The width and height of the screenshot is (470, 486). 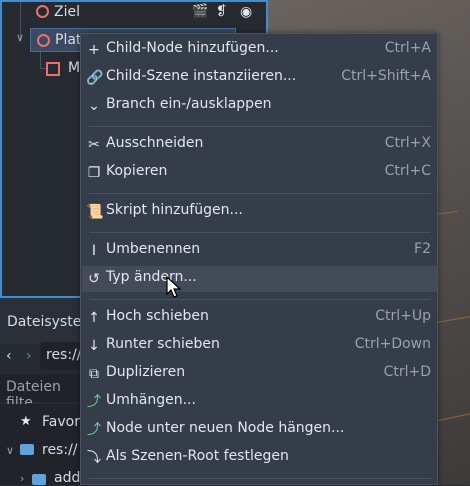 I want to click on tree-node-ziel: Ziel 🎬 ❡ ◉, so click(x=150, y=12).